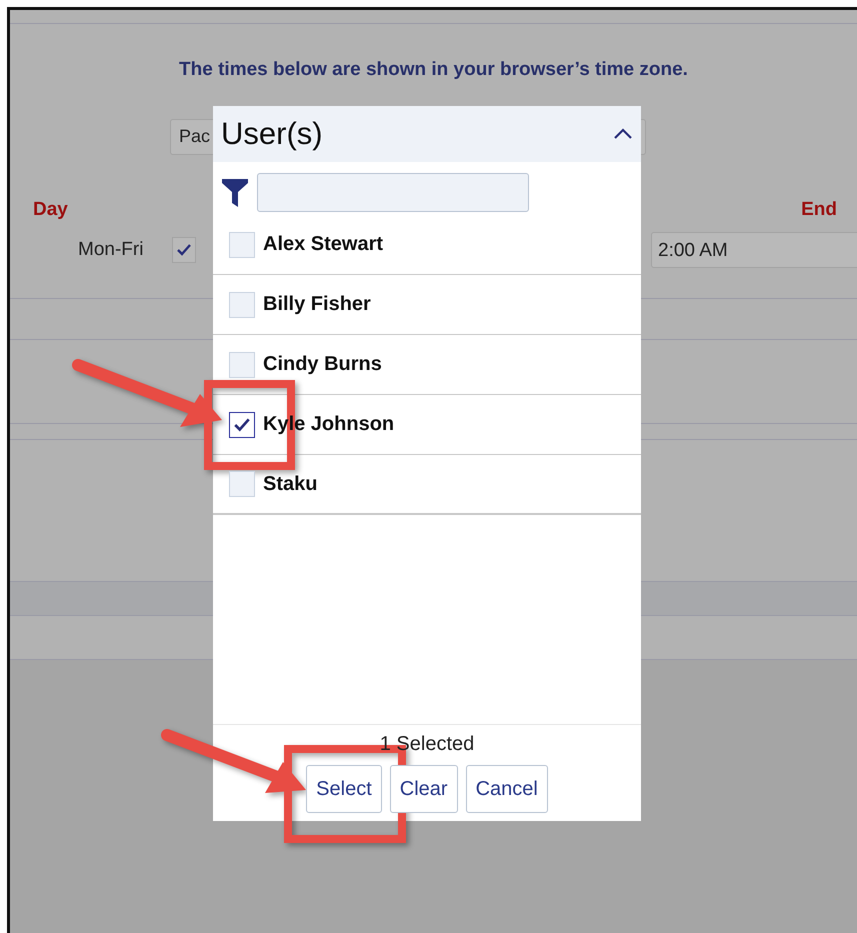 This screenshot has height=933, width=857. Describe the element at coordinates (344, 789) in the screenshot. I see `dialog-button: Select` at that location.